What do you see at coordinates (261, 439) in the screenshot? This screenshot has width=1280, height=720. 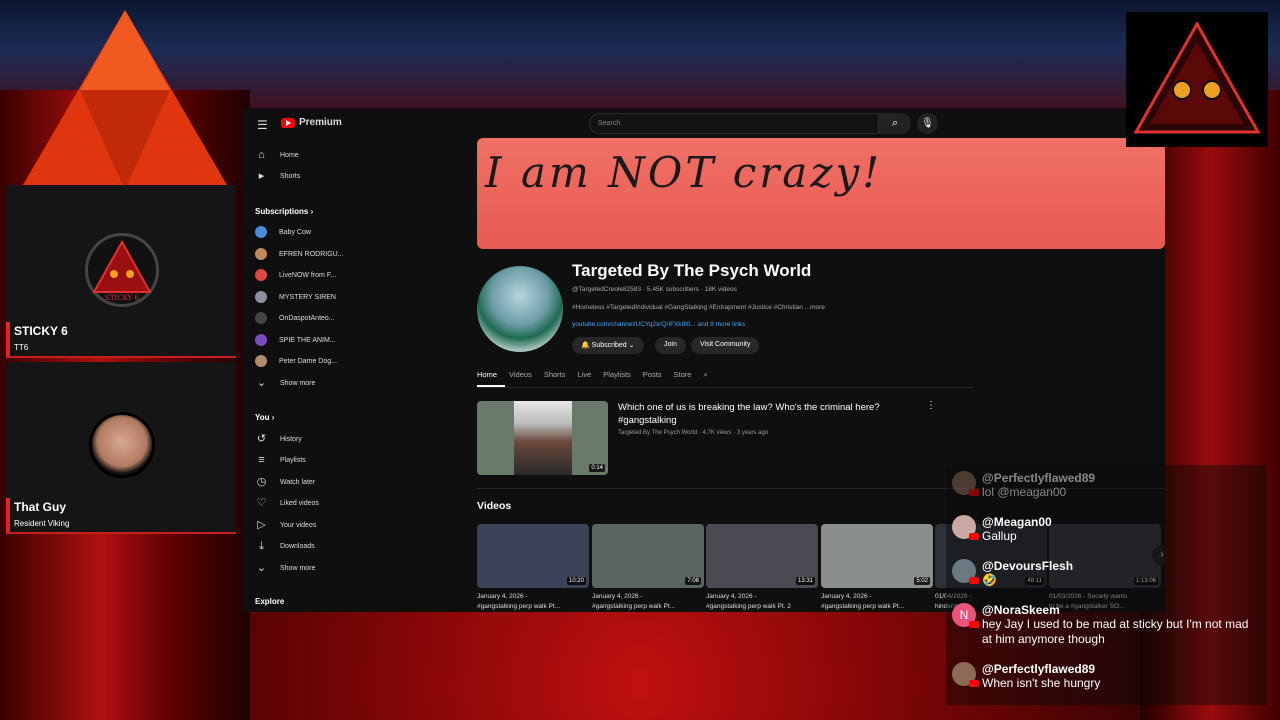 I see `history-icon: ↺` at bounding box center [261, 439].